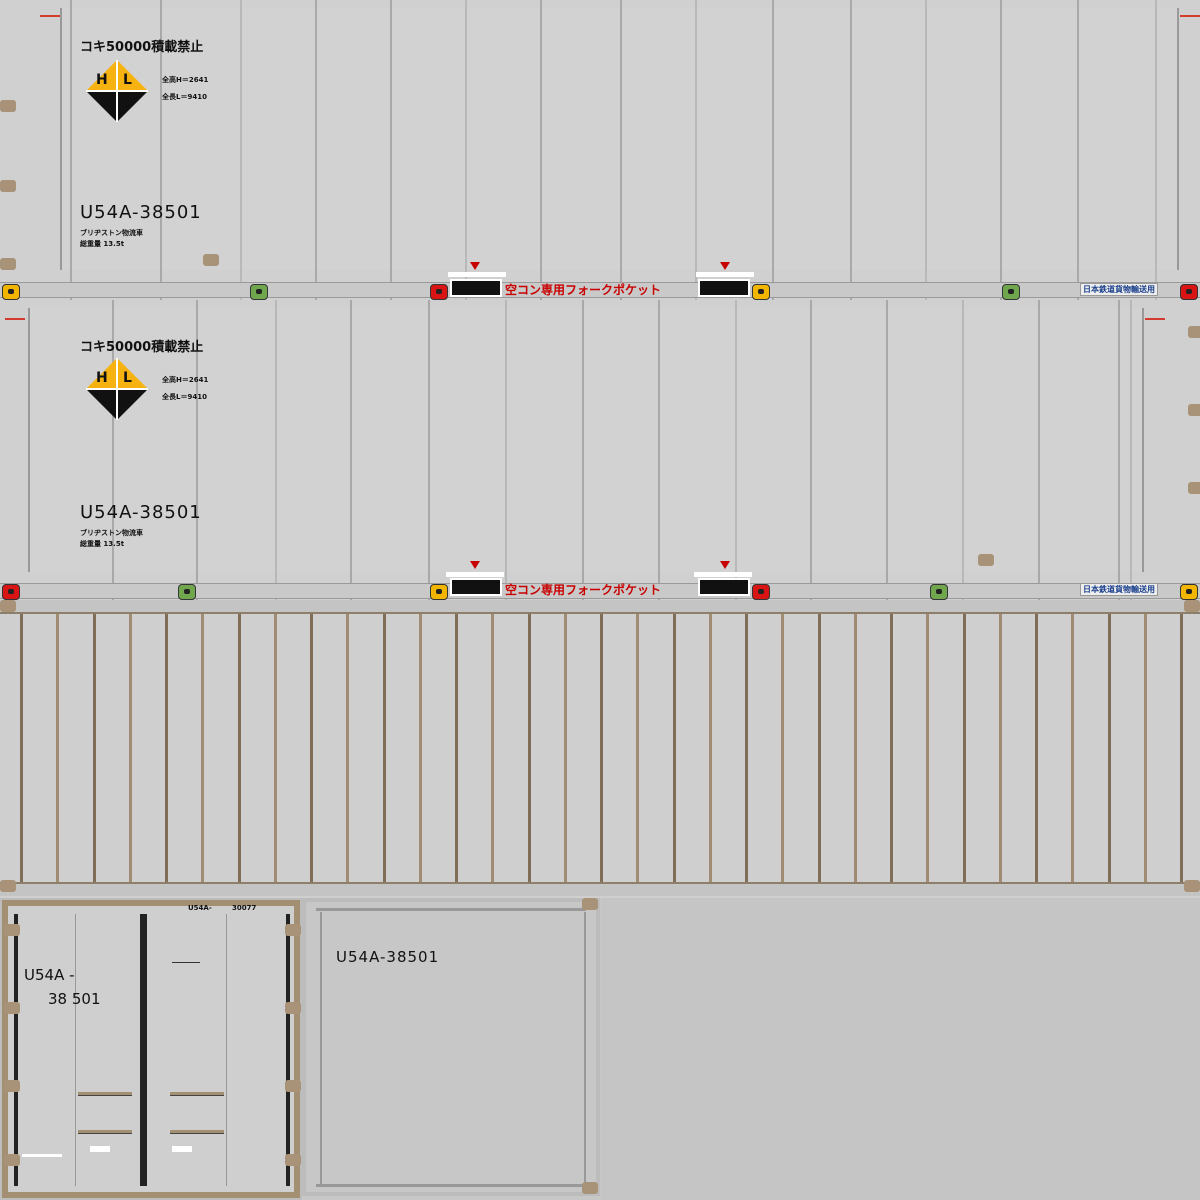 The height and width of the screenshot is (1200, 1200). I want to click on door-end: U54A - 38 501 U54A- 30077, so click(151, 1049).